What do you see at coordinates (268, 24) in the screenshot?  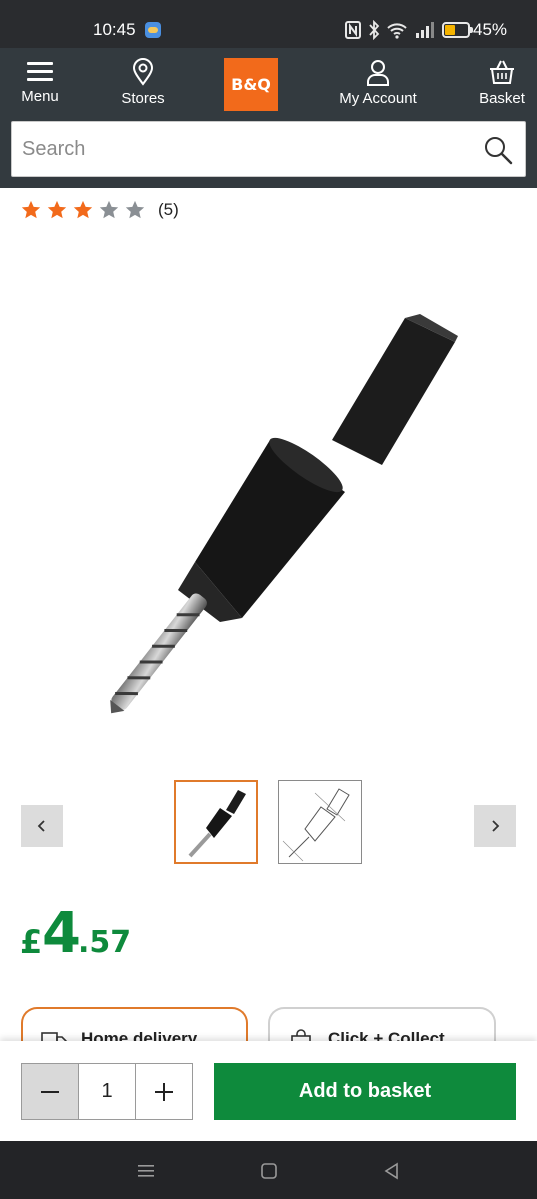 I see `status-bar: 10:45 45%` at bounding box center [268, 24].